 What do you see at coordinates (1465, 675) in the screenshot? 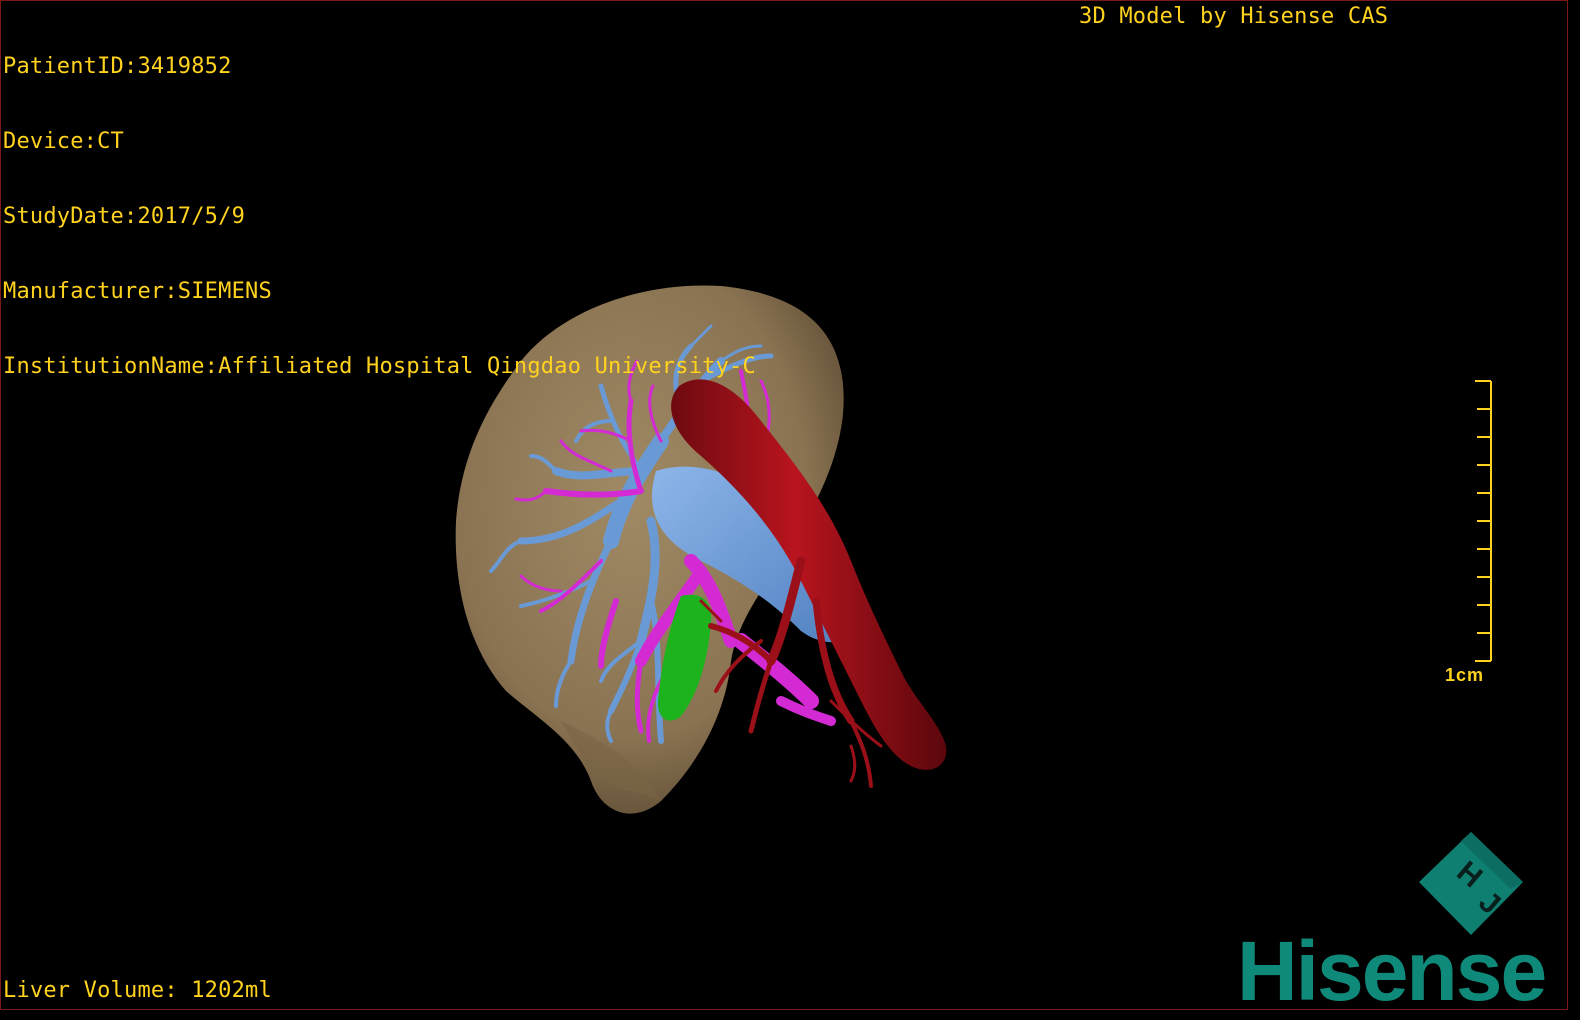
I see `scale-label: 1cm` at bounding box center [1465, 675].